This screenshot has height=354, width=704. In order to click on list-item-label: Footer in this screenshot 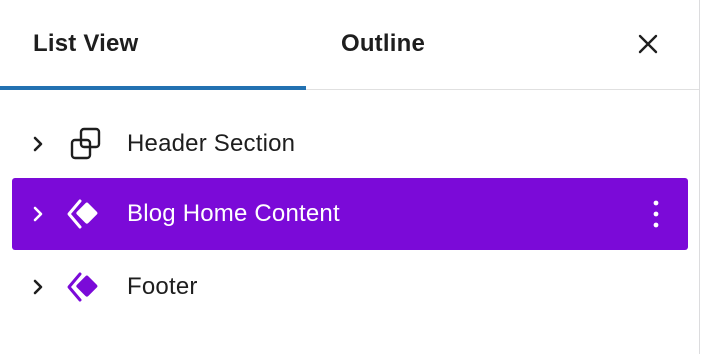, I will do `click(162, 286)`.